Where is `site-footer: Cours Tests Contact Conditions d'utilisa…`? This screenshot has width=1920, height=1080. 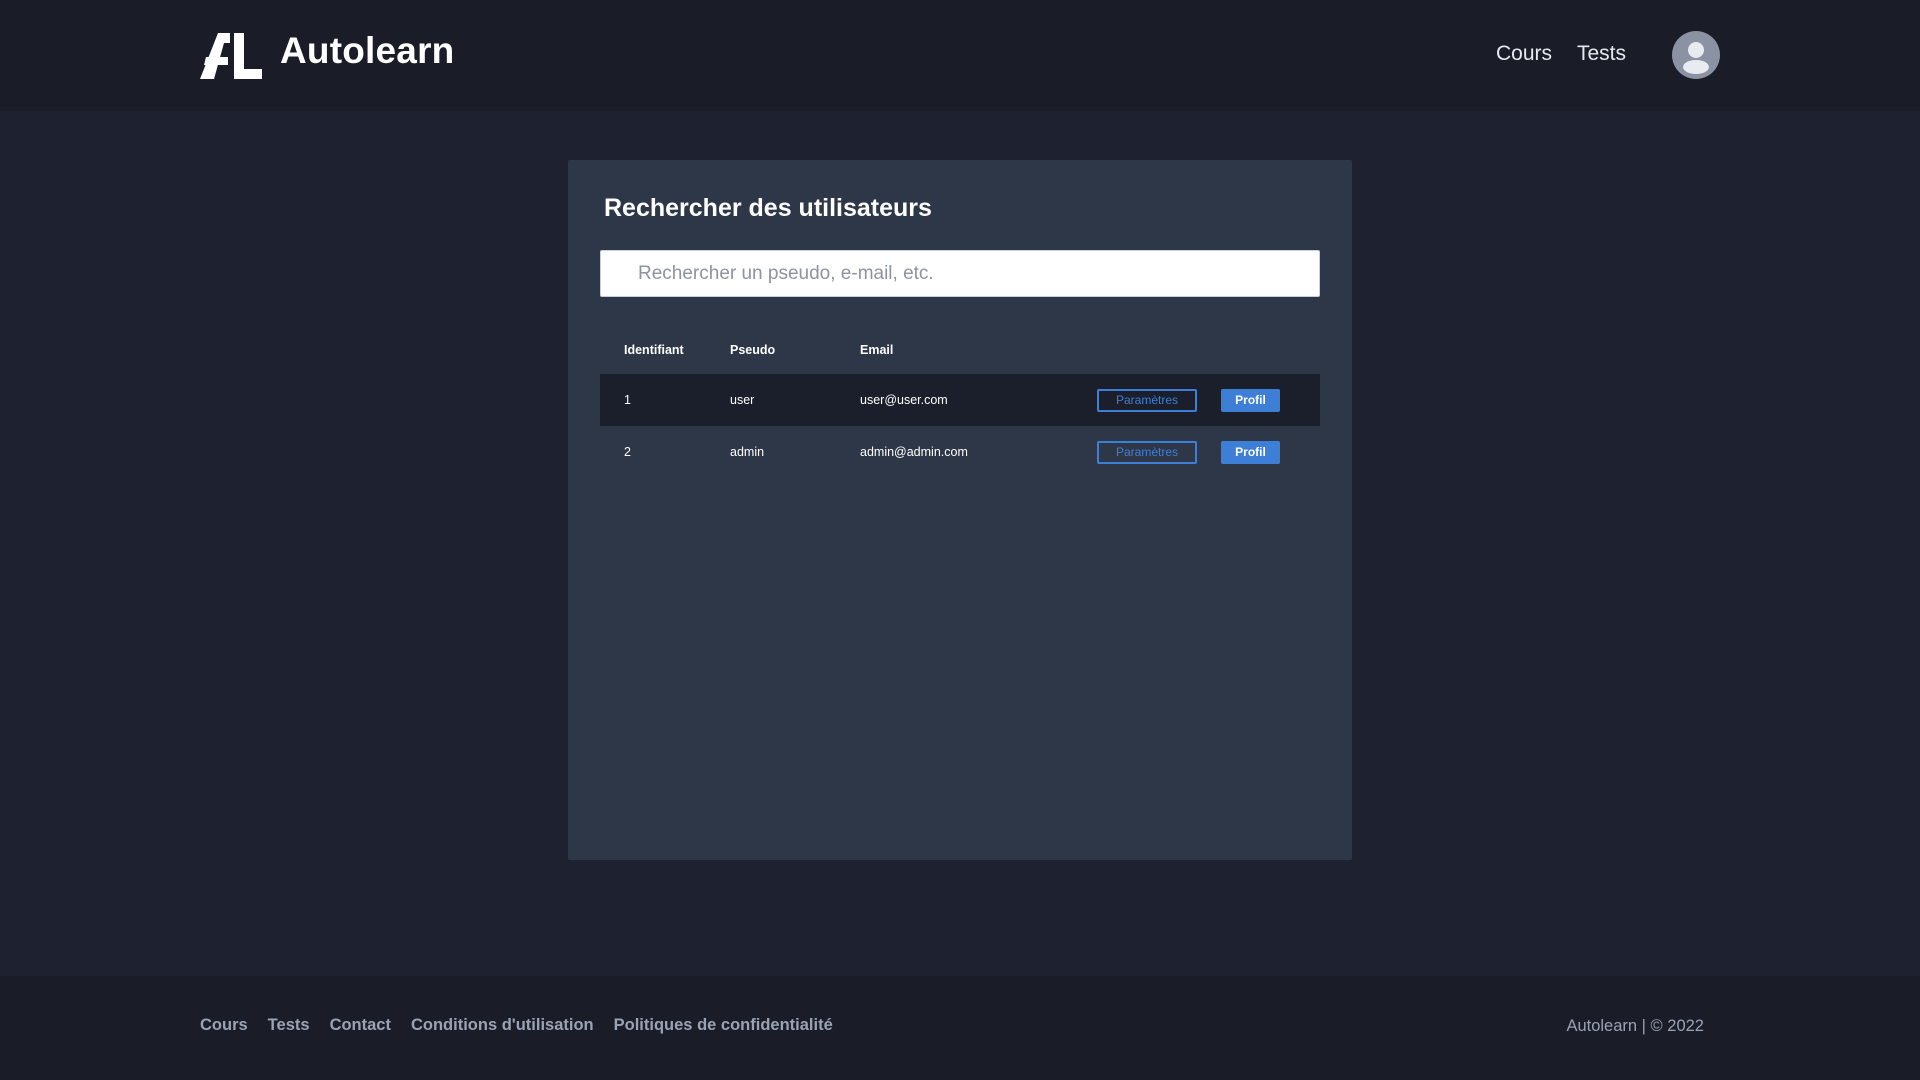 site-footer: Cours Tests Contact Conditions d'utilisa… is located at coordinates (960, 1028).